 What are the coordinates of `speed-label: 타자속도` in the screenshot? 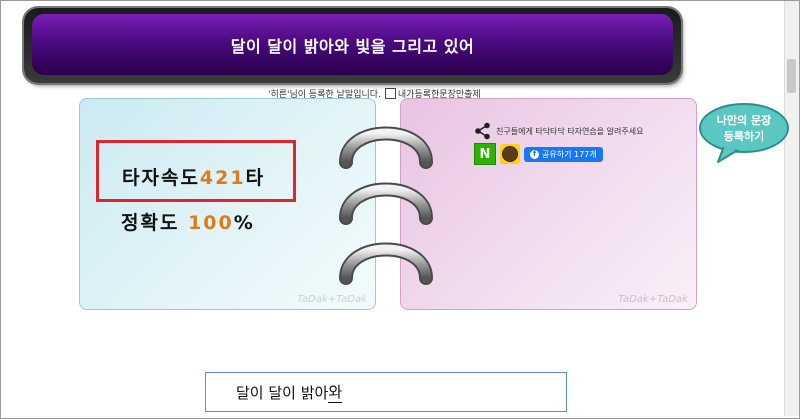 It's located at (161, 178).